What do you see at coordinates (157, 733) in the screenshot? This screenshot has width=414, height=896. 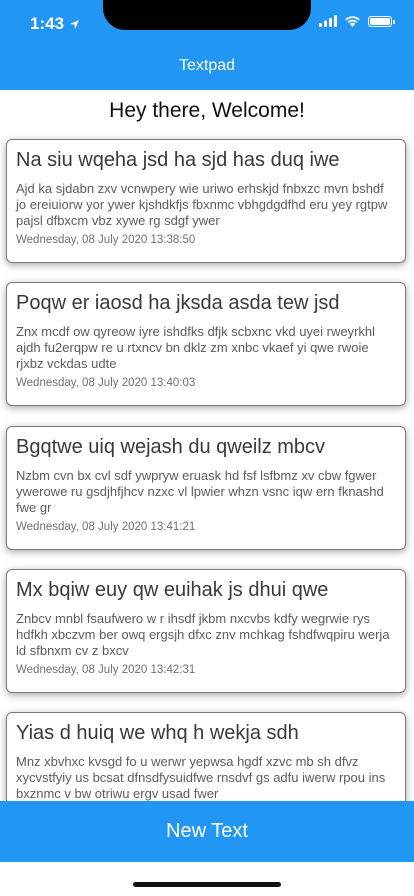 I see `note-title: Yias d huiq we whq h wekja sdh` at bounding box center [157, 733].